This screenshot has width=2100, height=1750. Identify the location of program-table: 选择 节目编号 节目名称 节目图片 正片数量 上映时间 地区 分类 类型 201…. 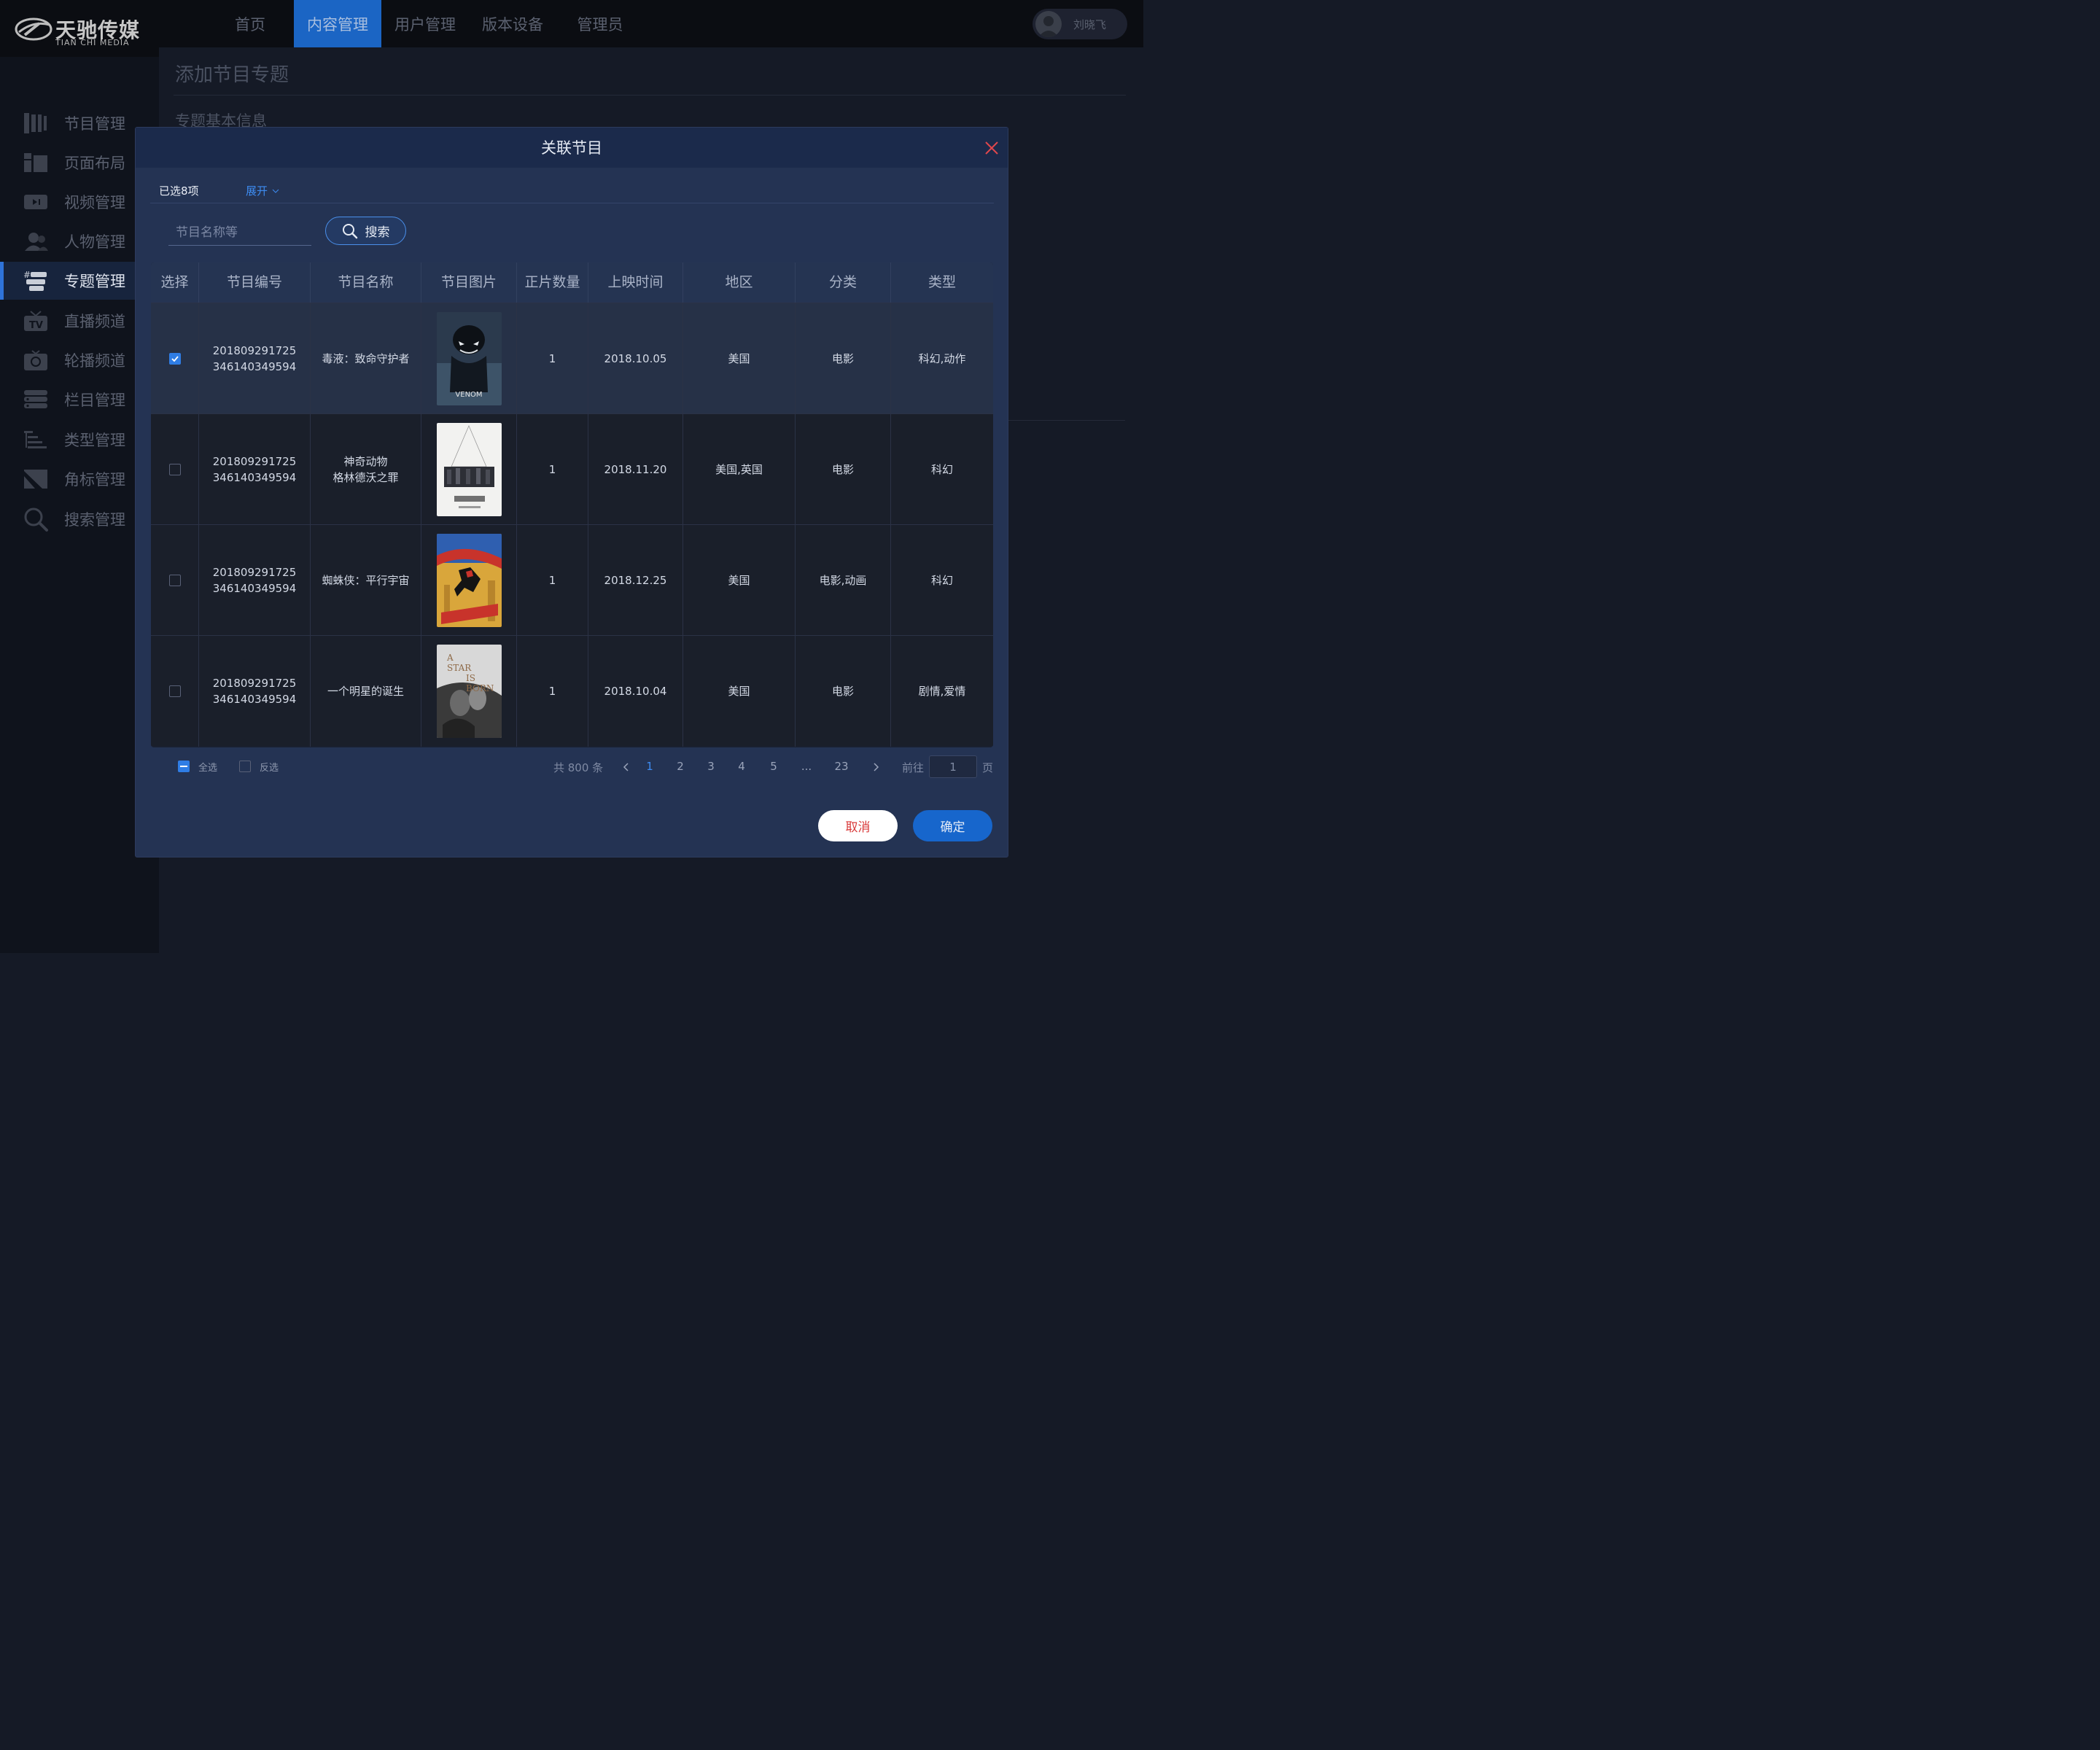
(572, 504).